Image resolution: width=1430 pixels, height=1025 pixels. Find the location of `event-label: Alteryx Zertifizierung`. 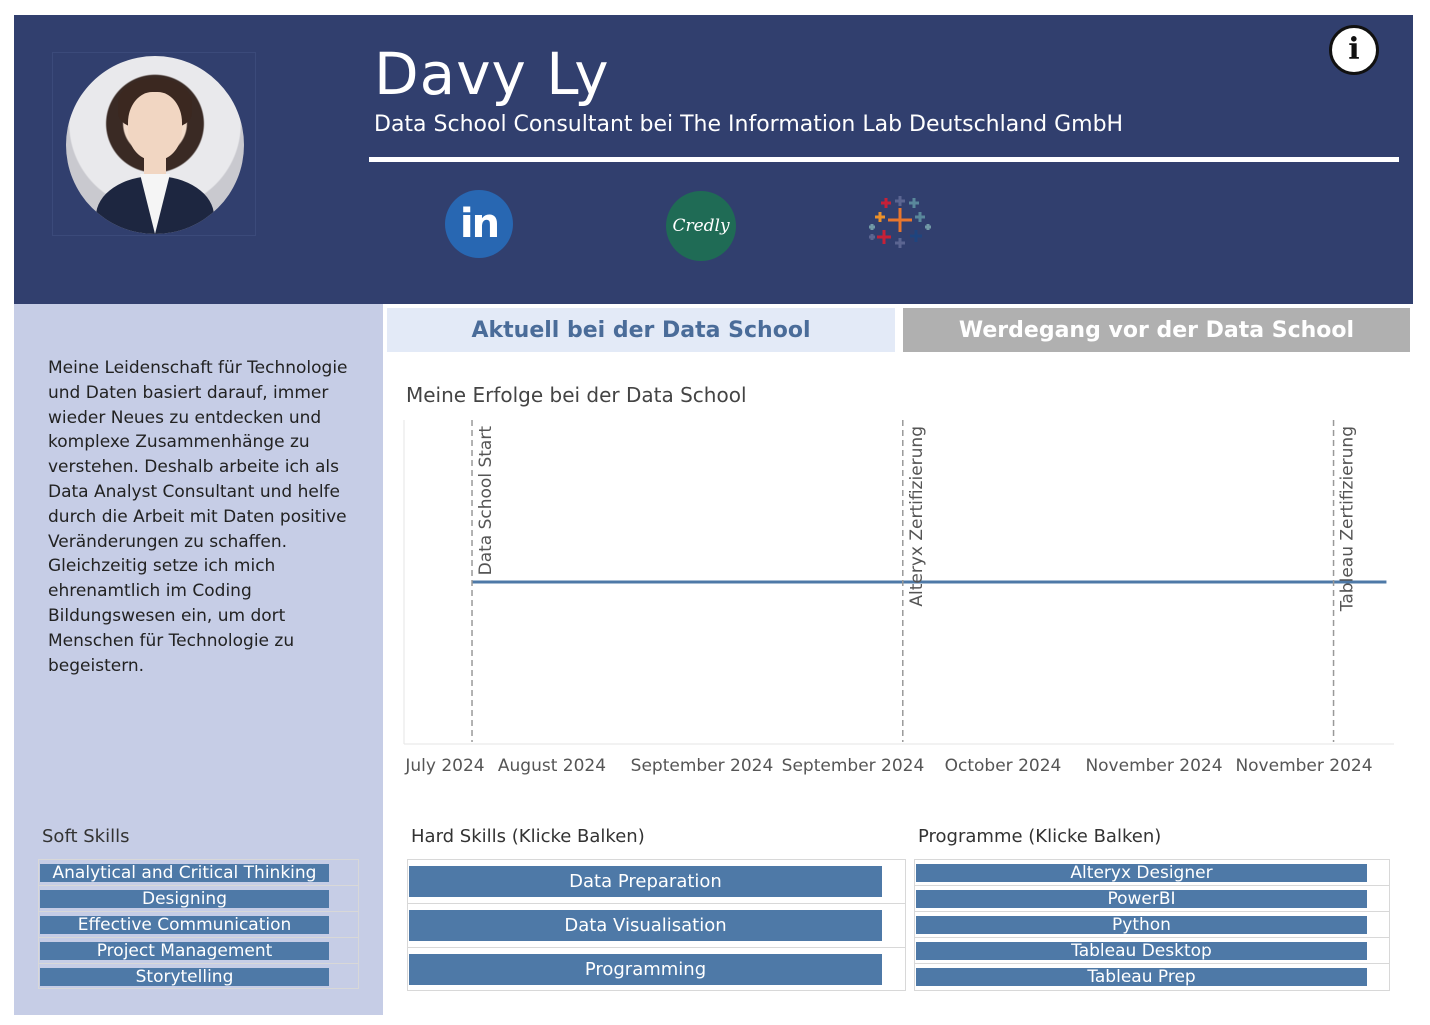

event-label: Alteryx Zertifizierung is located at coordinates (917, 516).